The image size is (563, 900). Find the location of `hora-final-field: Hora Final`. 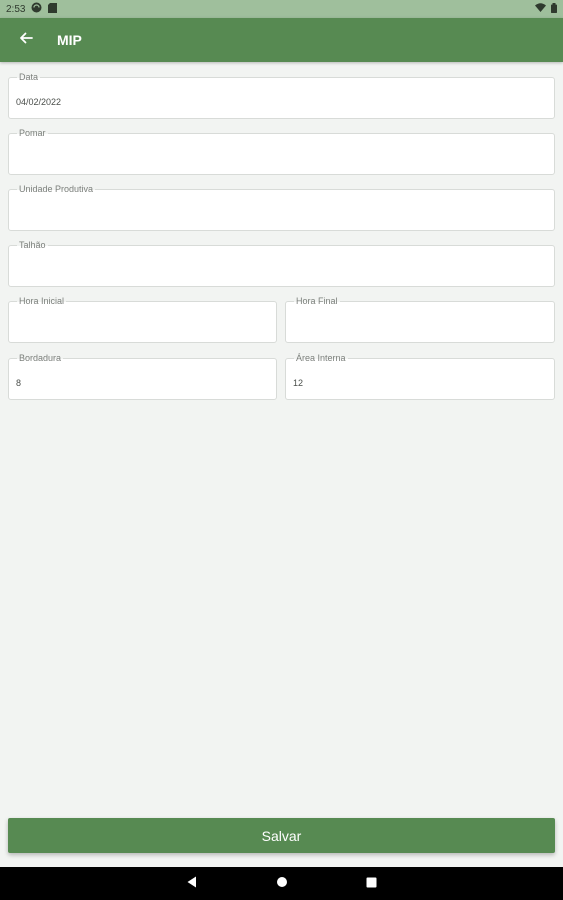

hora-final-field: Hora Final is located at coordinates (420, 319).